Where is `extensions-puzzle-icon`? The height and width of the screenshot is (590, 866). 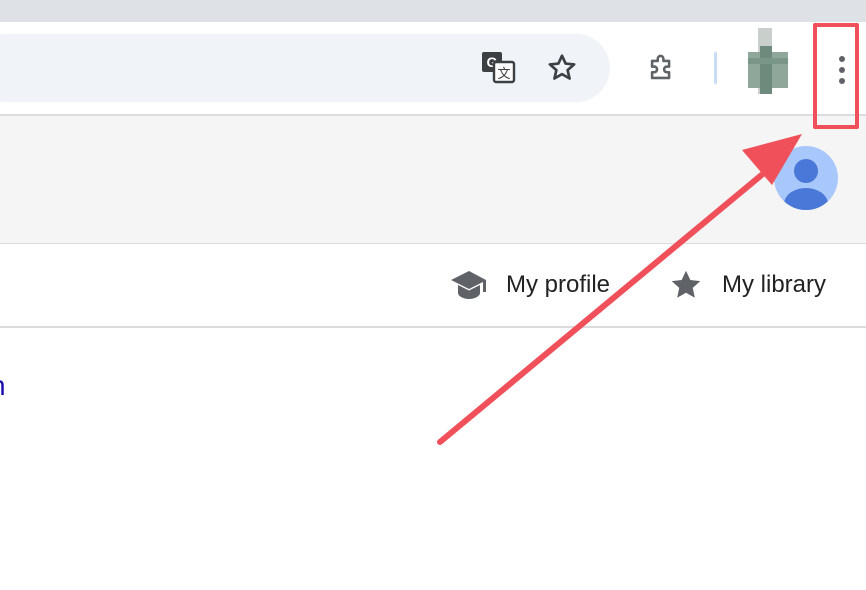
extensions-puzzle-icon is located at coordinates (662, 68).